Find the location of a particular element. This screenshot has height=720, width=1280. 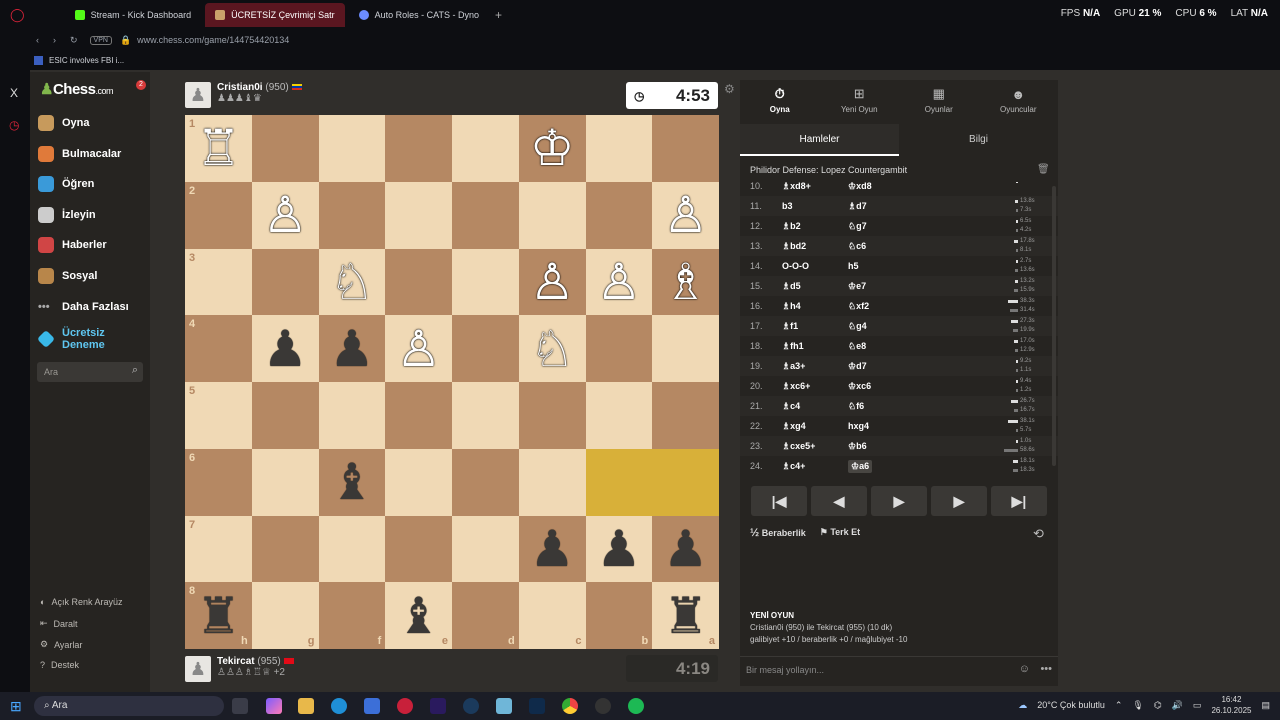

square-a5 is located at coordinates (685, 415).